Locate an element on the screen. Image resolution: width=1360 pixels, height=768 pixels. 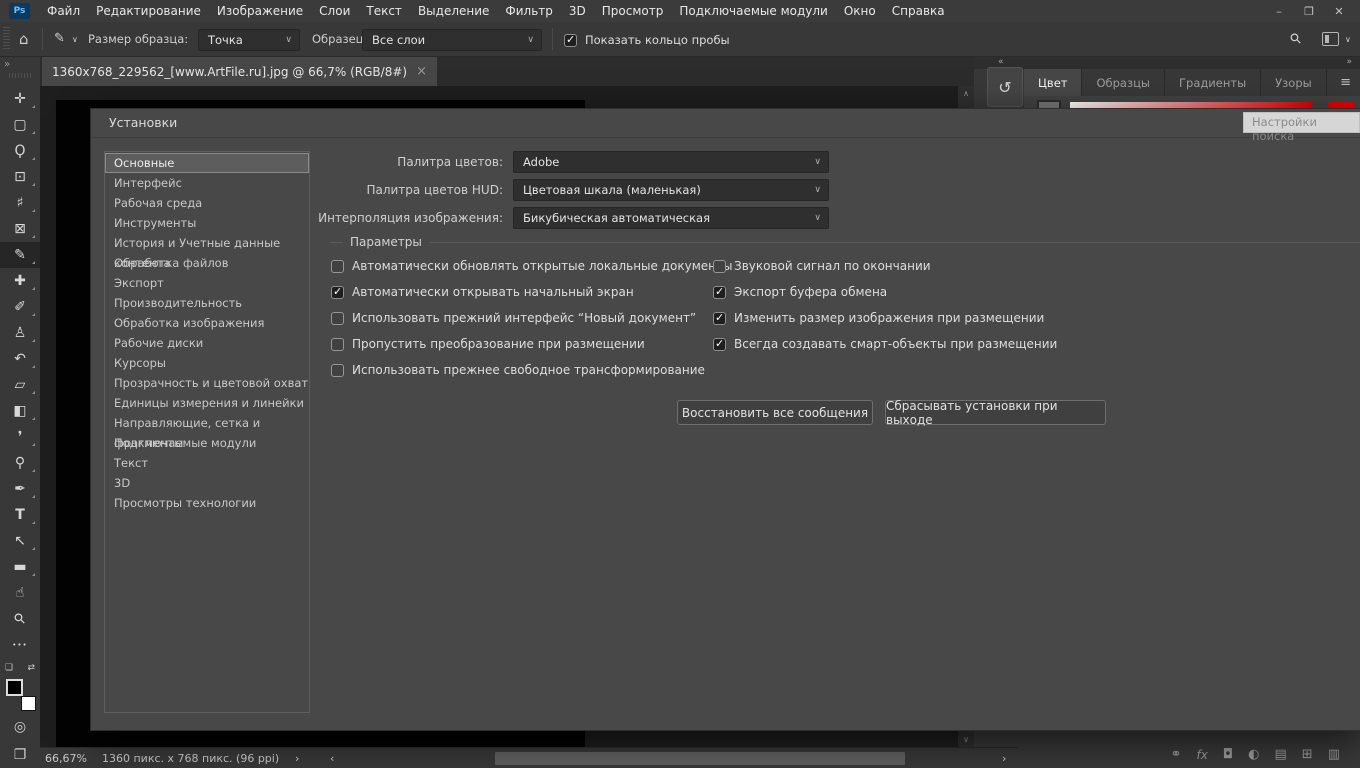
default-colors-icon: ❏ is located at coordinates (9, 668).